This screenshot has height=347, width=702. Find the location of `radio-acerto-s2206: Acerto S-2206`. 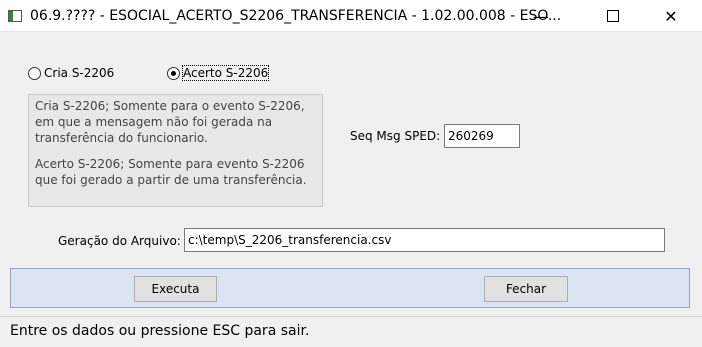

radio-acerto-s2206: Acerto S-2206 is located at coordinates (218, 73).